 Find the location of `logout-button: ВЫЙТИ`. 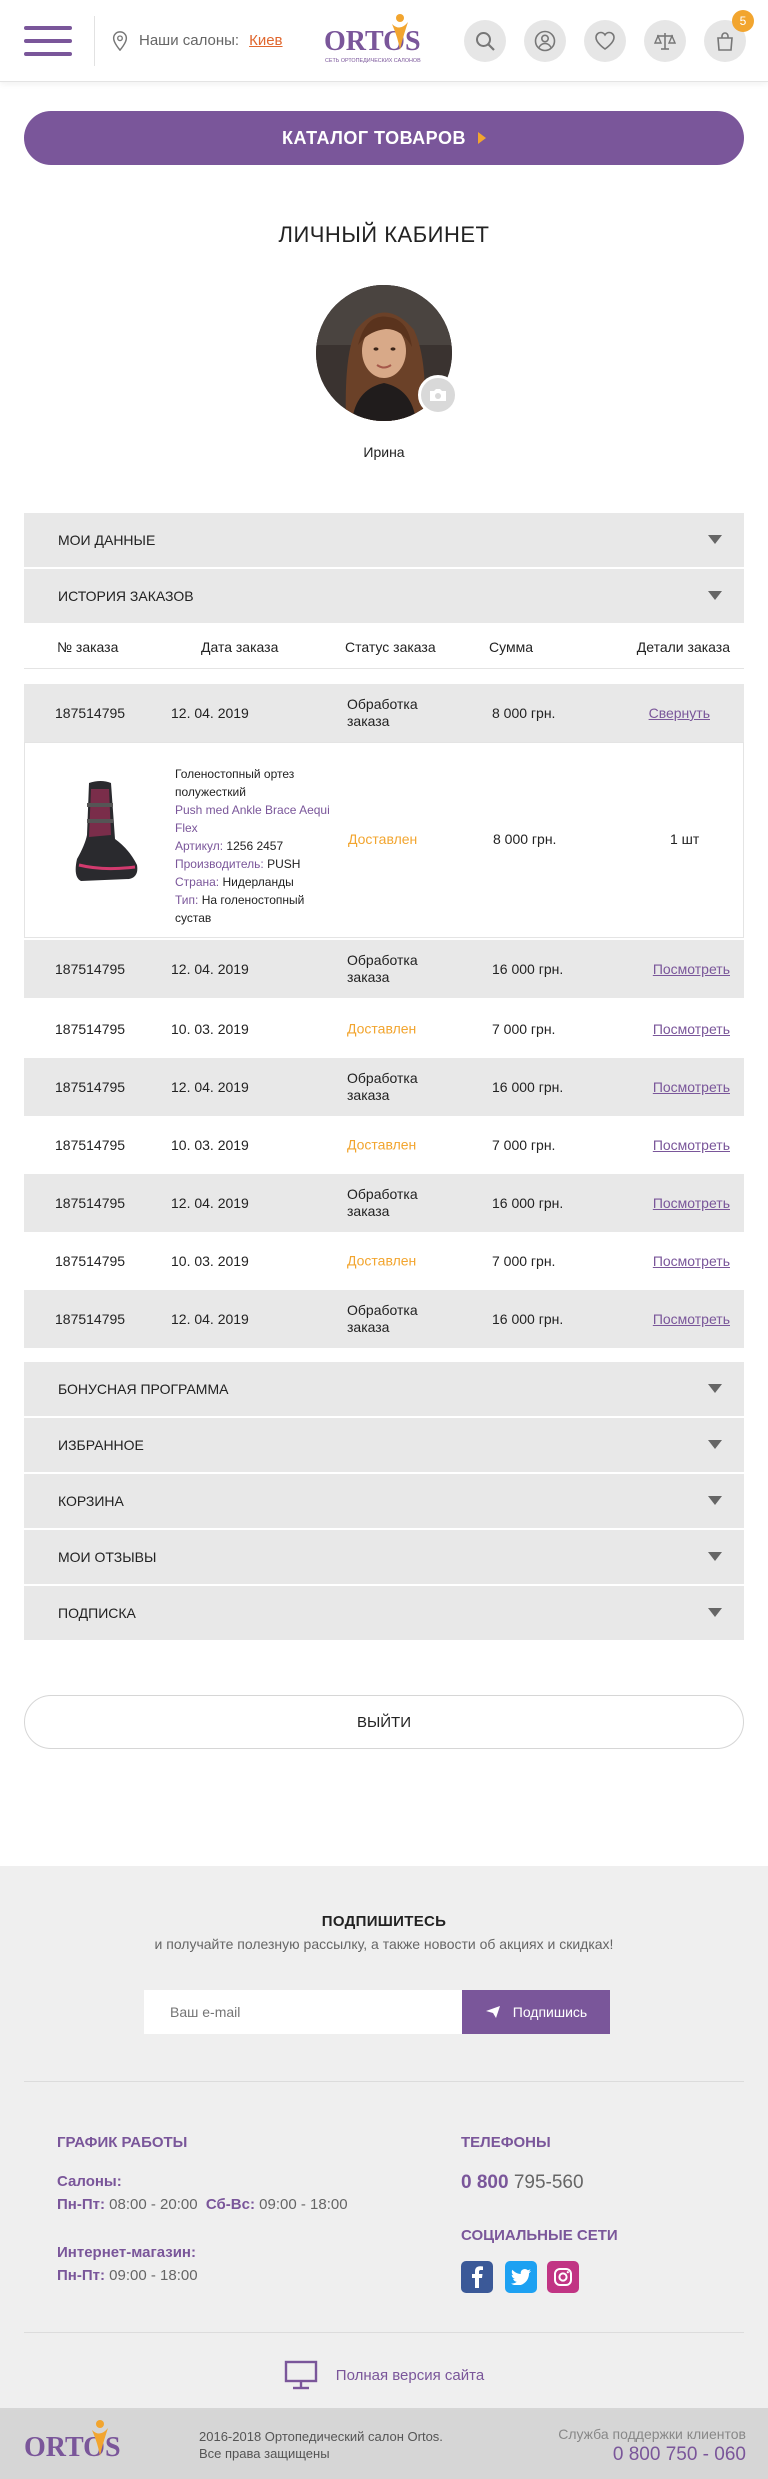

logout-button: ВЫЙТИ is located at coordinates (384, 1722).